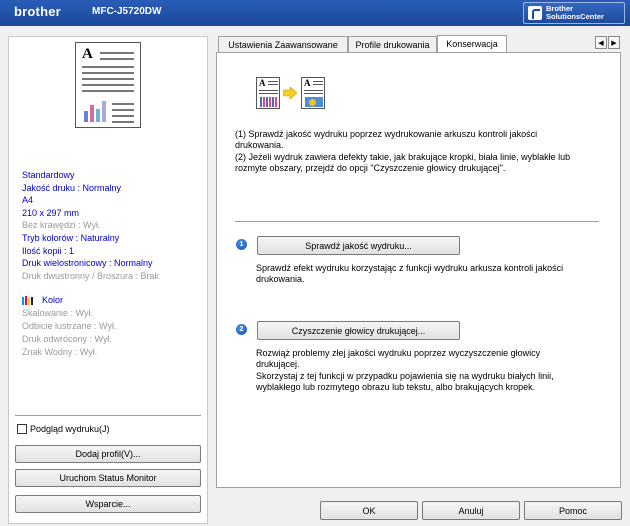  I want to click on setting-print-quality: Jakość druku : Normalny, so click(72, 187).